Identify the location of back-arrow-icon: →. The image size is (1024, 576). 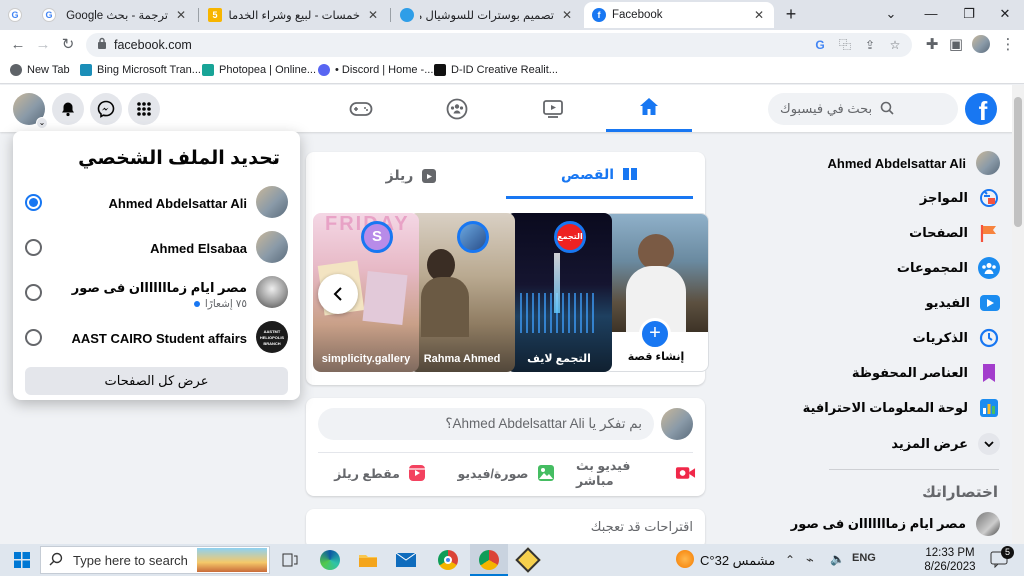
(271, 159).